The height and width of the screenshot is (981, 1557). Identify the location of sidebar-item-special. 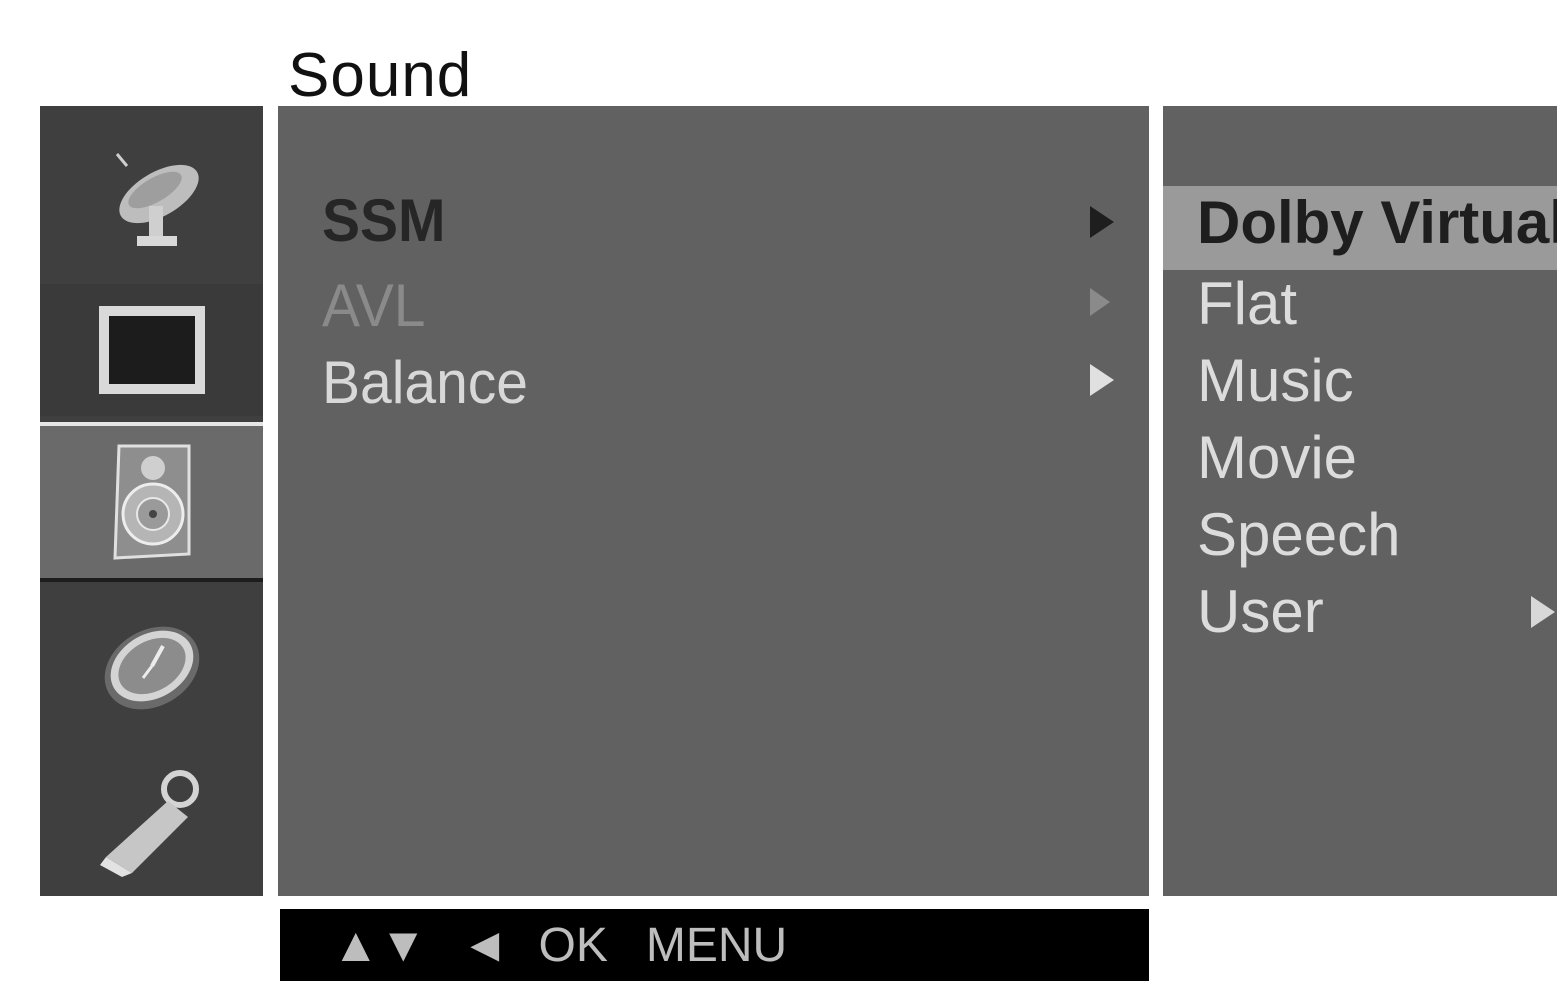
(151, 821).